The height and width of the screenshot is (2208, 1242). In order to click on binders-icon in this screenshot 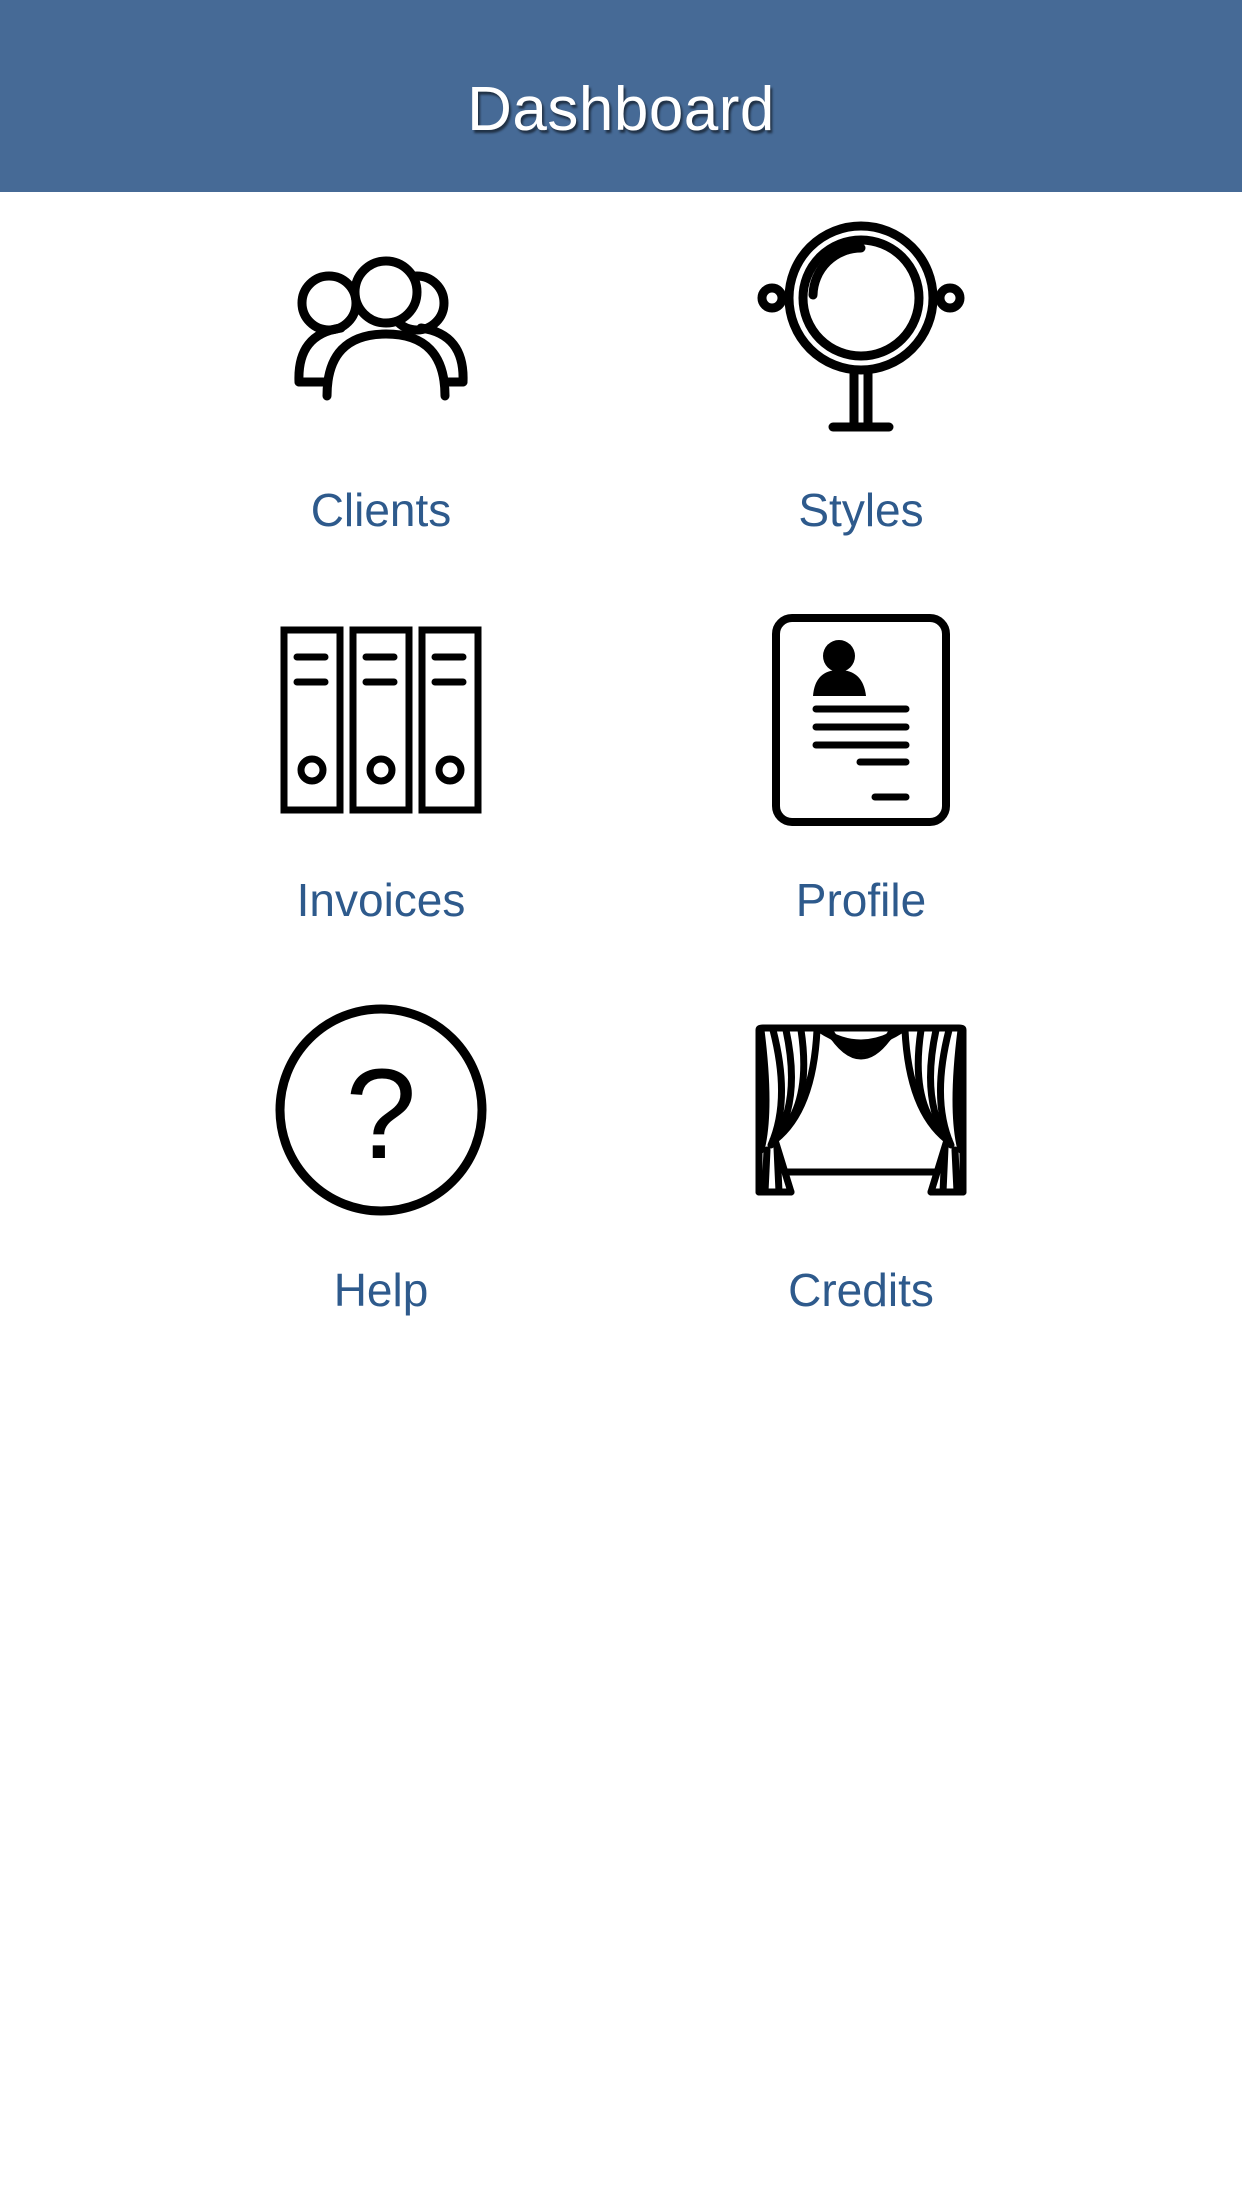, I will do `click(381, 720)`.